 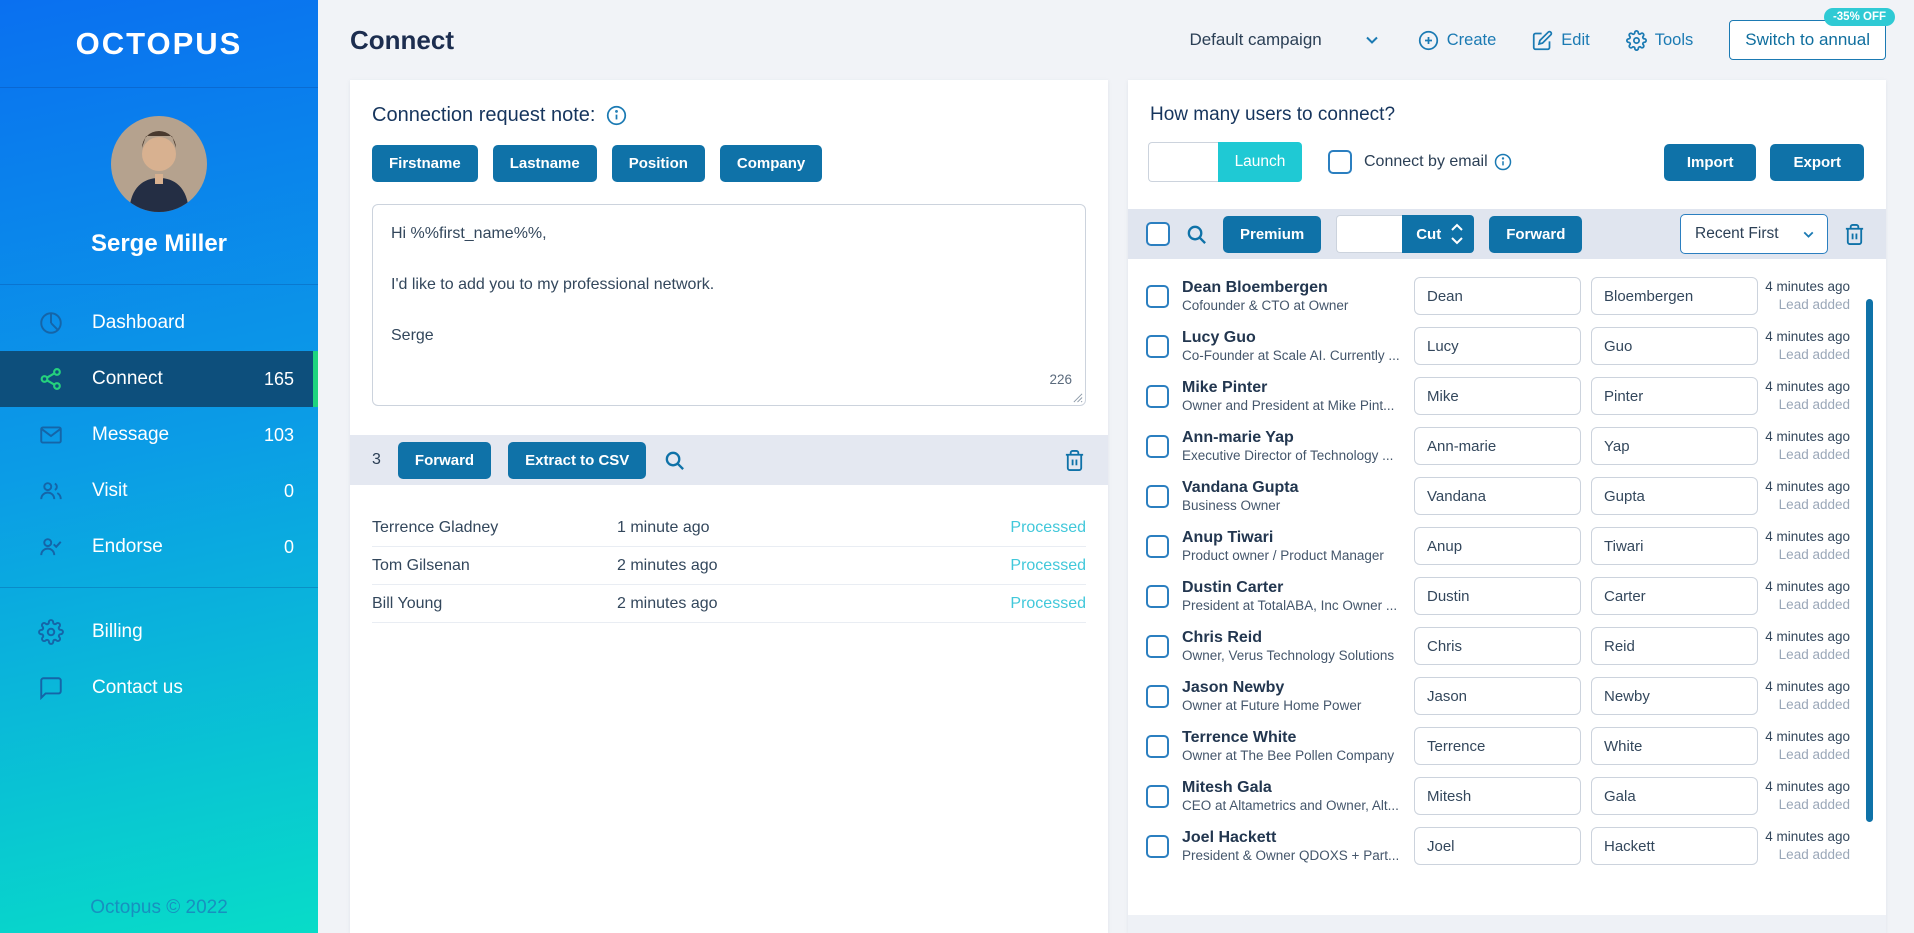 What do you see at coordinates (159, 907) in the screenshot?
I see `copyright: Octopus © 2022` at bounding box center [159, 907].